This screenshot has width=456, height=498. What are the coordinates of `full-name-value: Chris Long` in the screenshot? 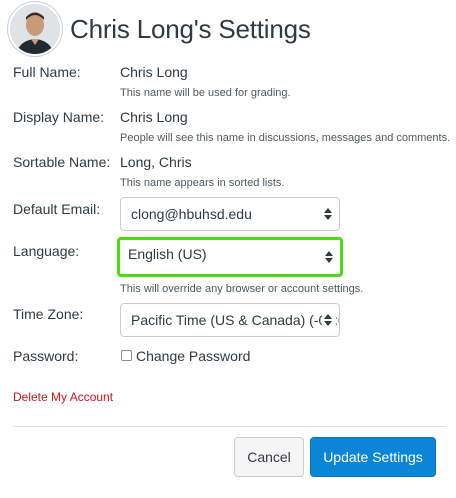 It's located at (154, 72).